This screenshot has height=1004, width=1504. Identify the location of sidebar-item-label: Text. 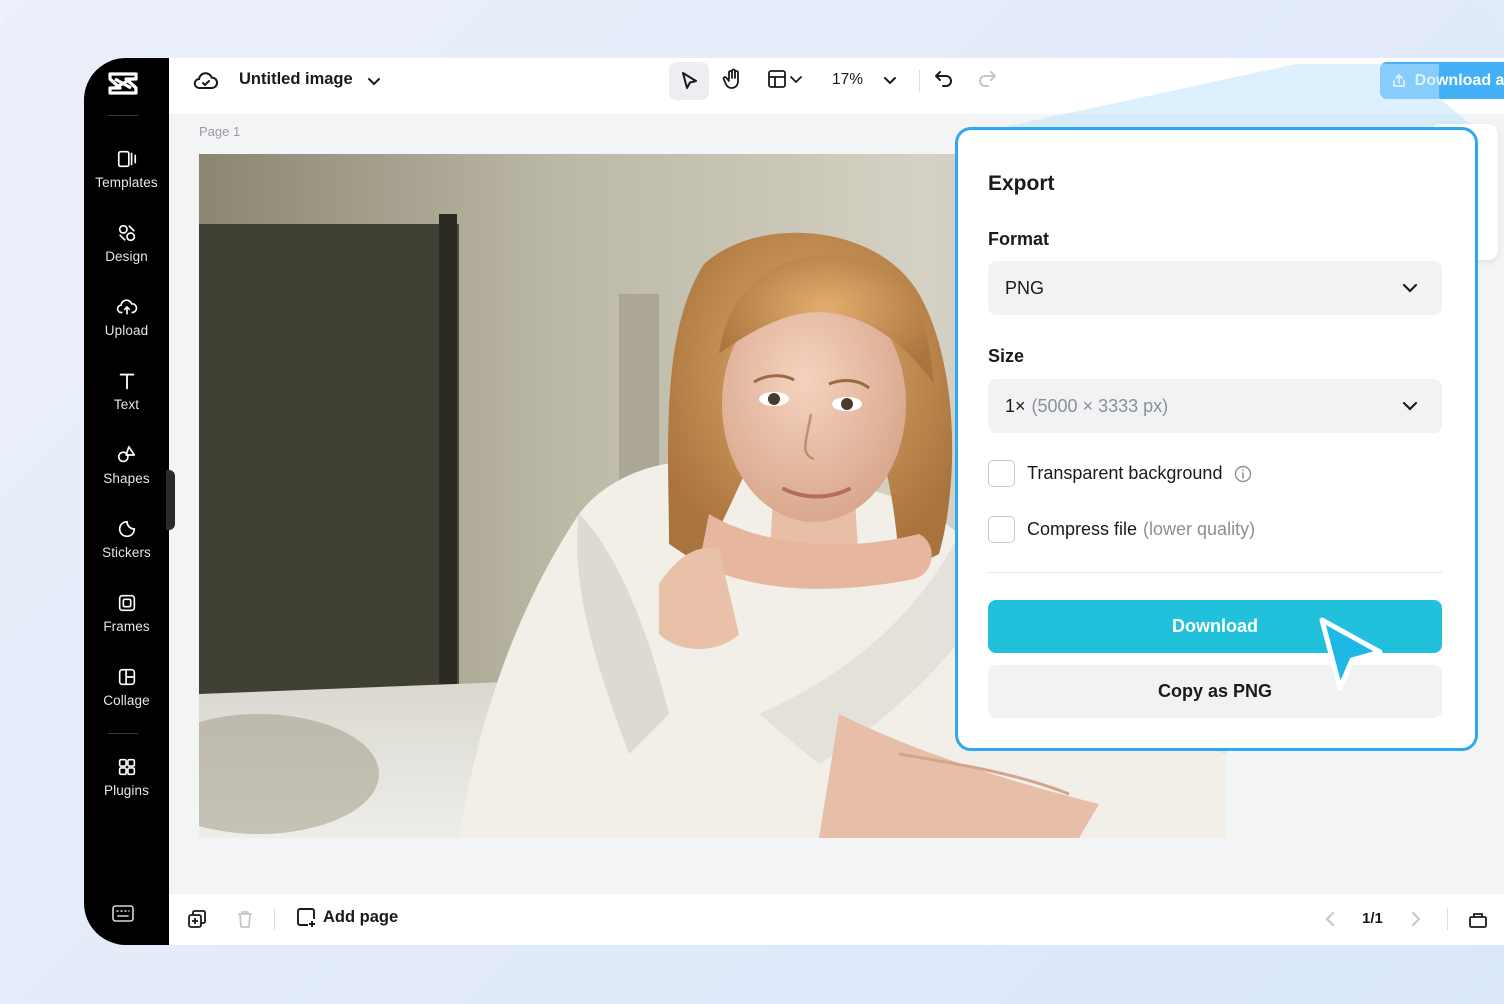
(126, 404).